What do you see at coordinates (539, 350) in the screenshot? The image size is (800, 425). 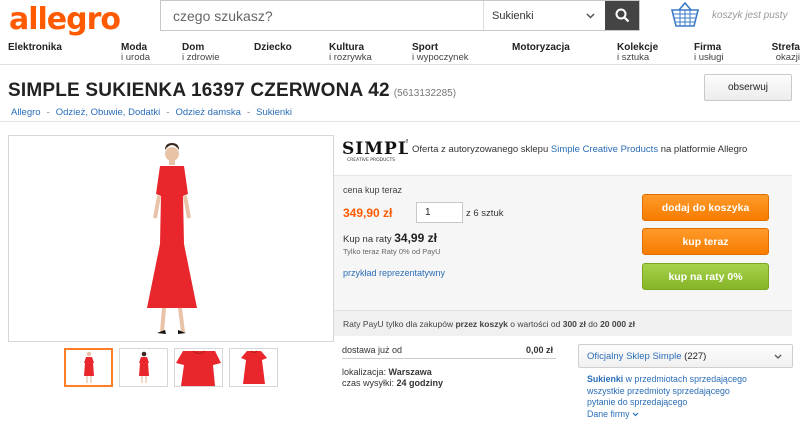 I see `delivery-price: 0,00 zł` at bounding box center [539, 350].